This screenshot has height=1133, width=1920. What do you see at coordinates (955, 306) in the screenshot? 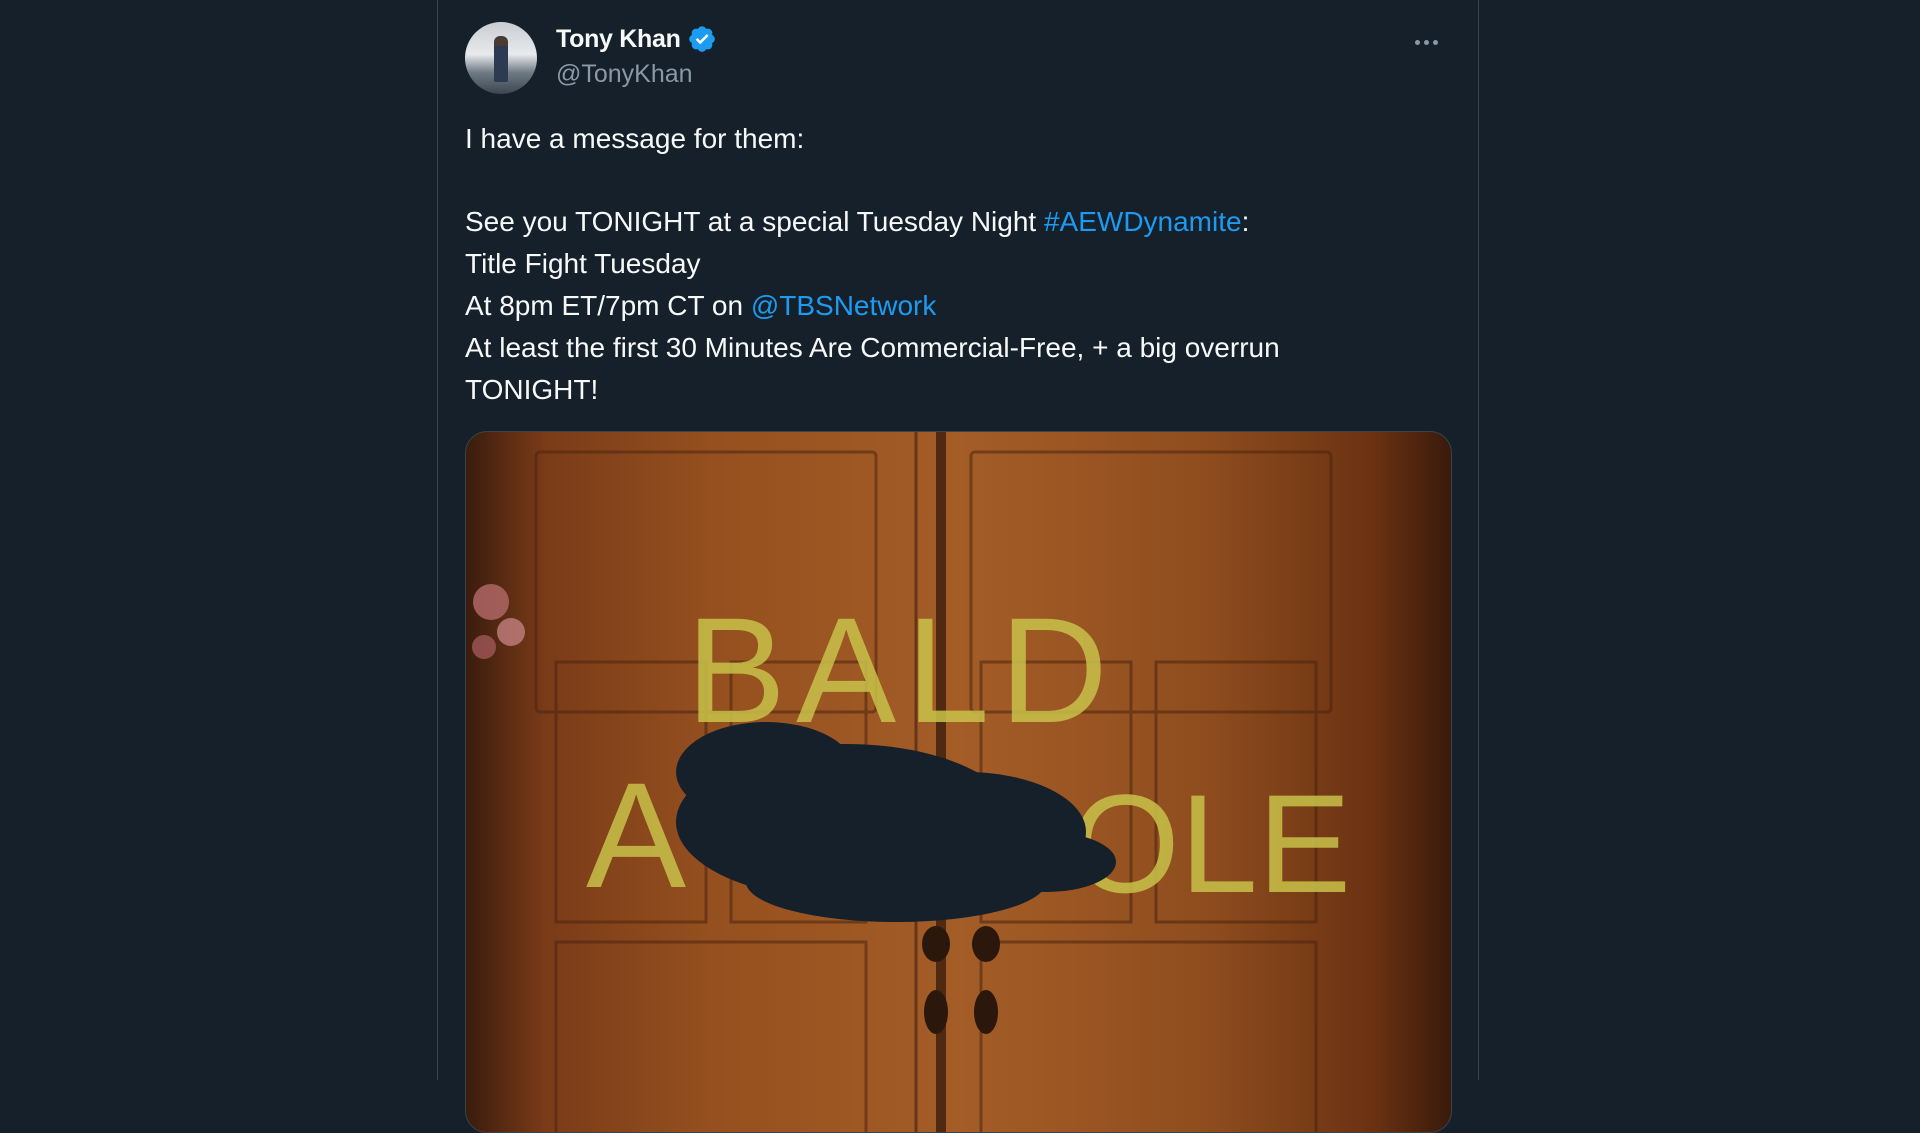
I see `tweet-line: At 8pm ET/7pm CT on @TBSNetwork` at bounding box center [955, 306].